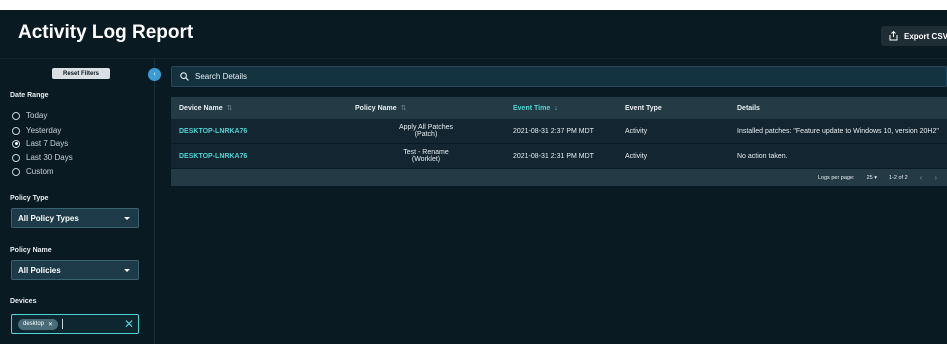  Describe the element at coordinates (49, 157) in the screenshot. I see `radio-label: Last 30 Days` at that location.